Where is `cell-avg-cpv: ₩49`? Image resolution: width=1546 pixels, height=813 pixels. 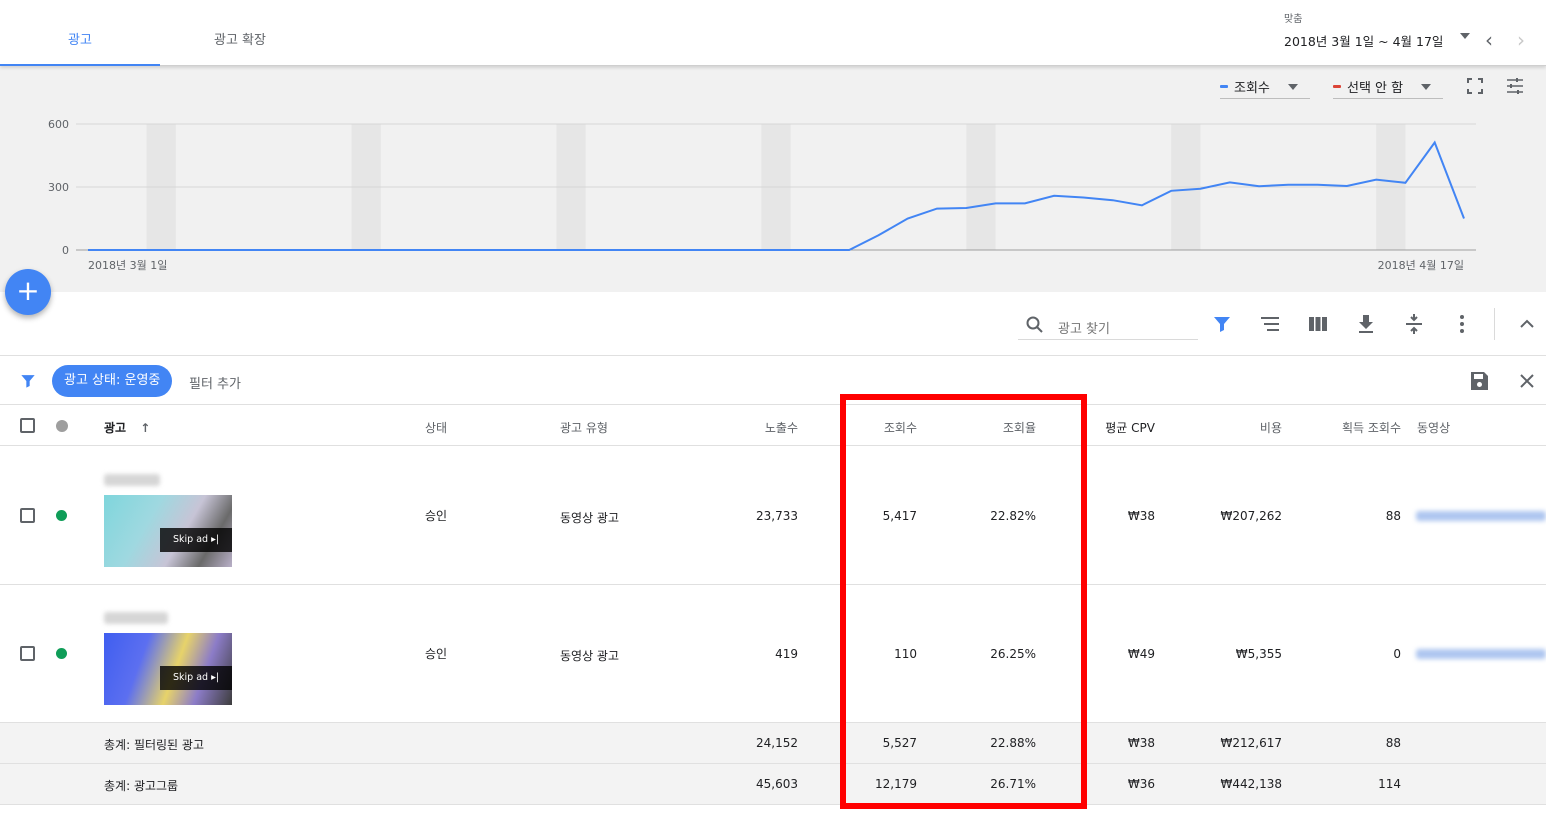 cell-avg-cpv: ₩49 is located at coordinates (1141, 654).